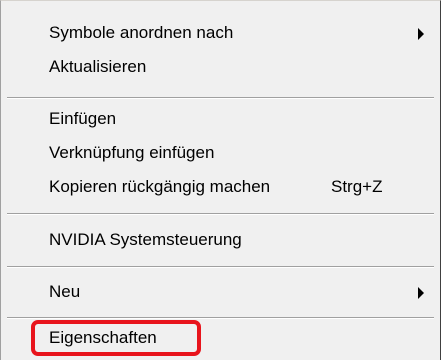 This screenshot has width=443, height=360. I want to click on menu-item-arrange-icons: Symbole anordnen nach, so click(220, 33).